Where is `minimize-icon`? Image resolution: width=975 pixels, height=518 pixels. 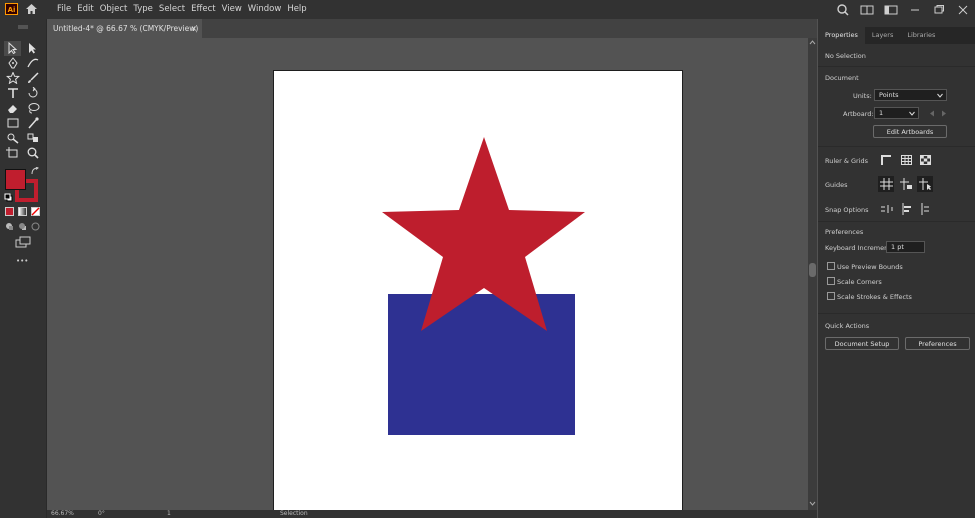 minimize-icon is located at coordinates (915, 10).